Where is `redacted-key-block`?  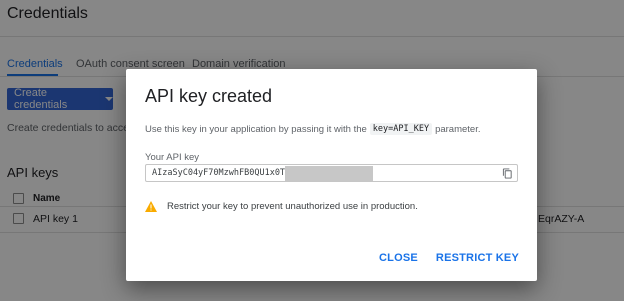 redacted-key-block is located at coordinates (329, 173).